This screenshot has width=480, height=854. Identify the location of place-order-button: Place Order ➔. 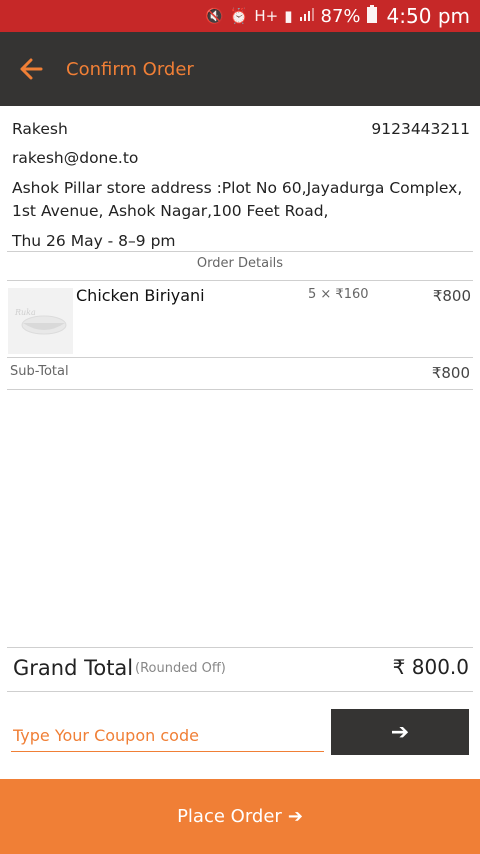
(240, 816).